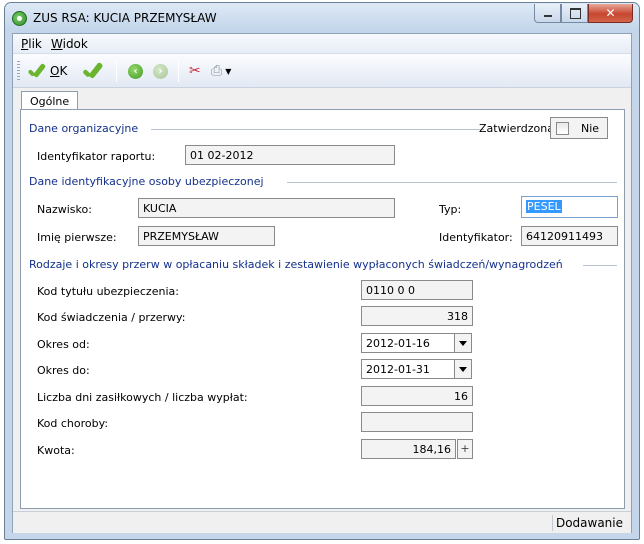 This screenshot has height=544, width=644. I want to click on status-mode: Dodawanie, so click(589, 523).